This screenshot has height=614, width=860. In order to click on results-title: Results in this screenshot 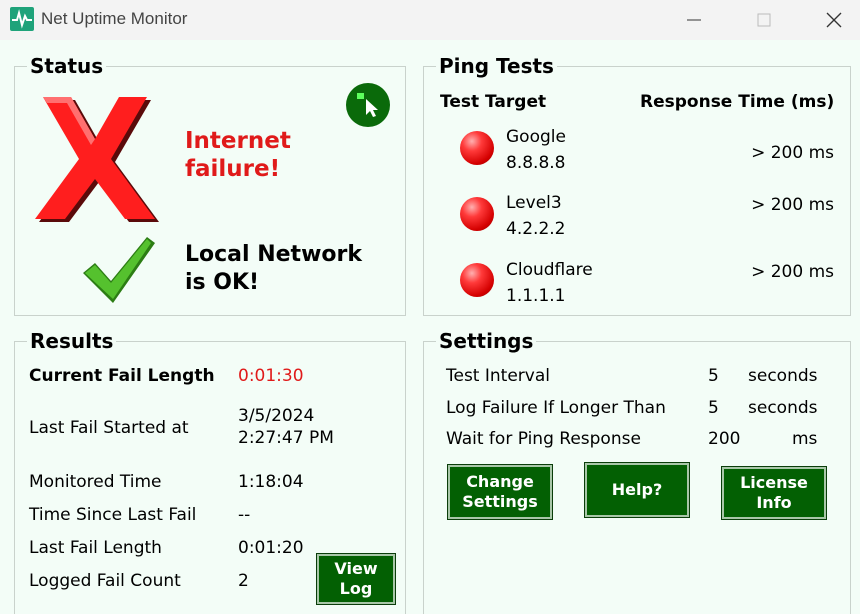, I will do `click(72, 341)`.